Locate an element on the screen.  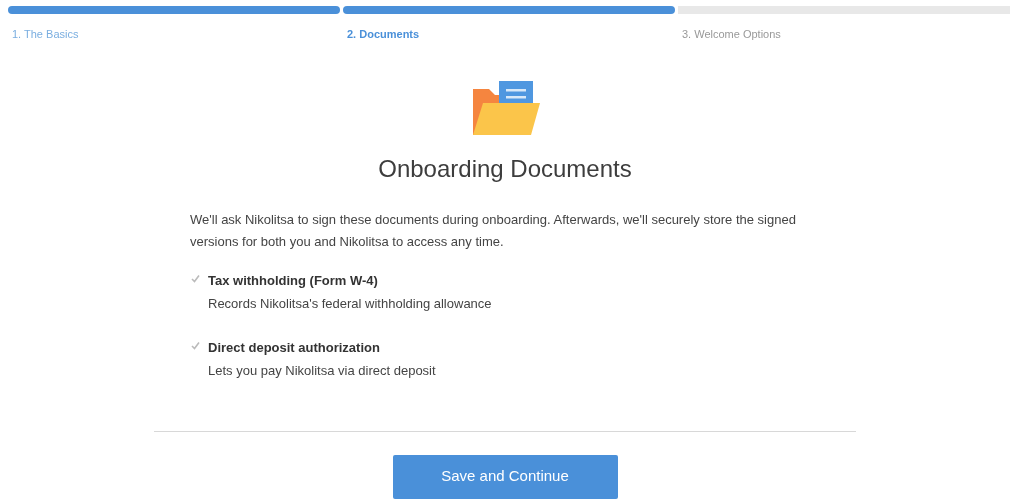
save-and-continue-button: Save and Continue is located at coordinates (505, 476).